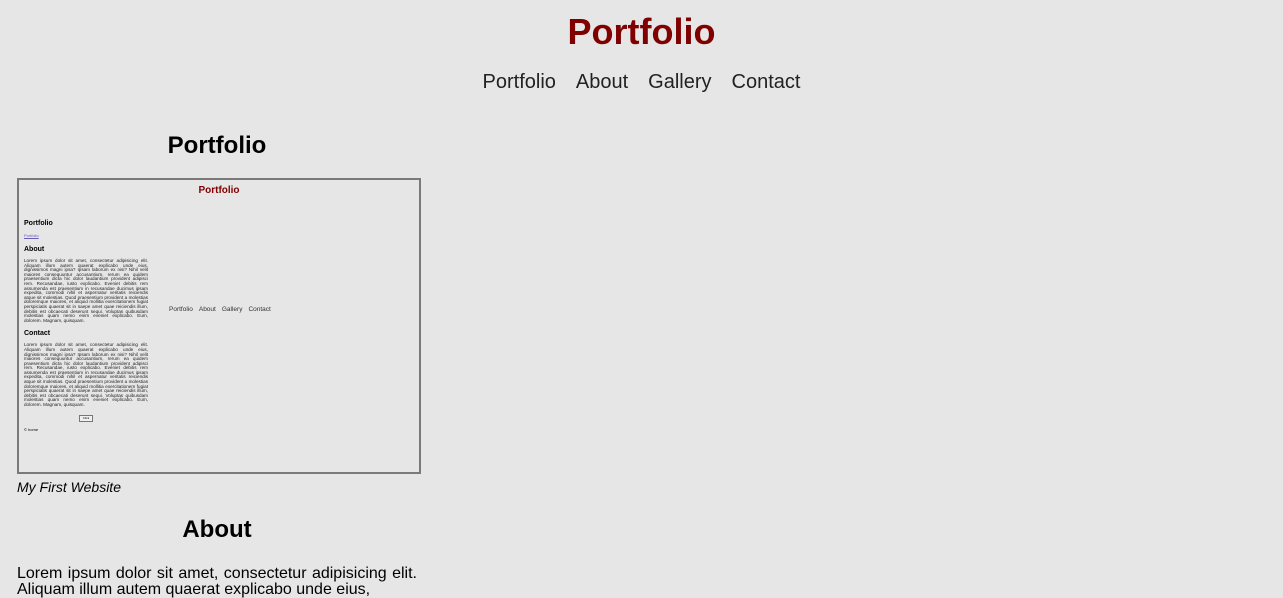 The width and height of the screenshot is (1283, 598). I want to click on preview-nav-about: About, so click(207, 309).